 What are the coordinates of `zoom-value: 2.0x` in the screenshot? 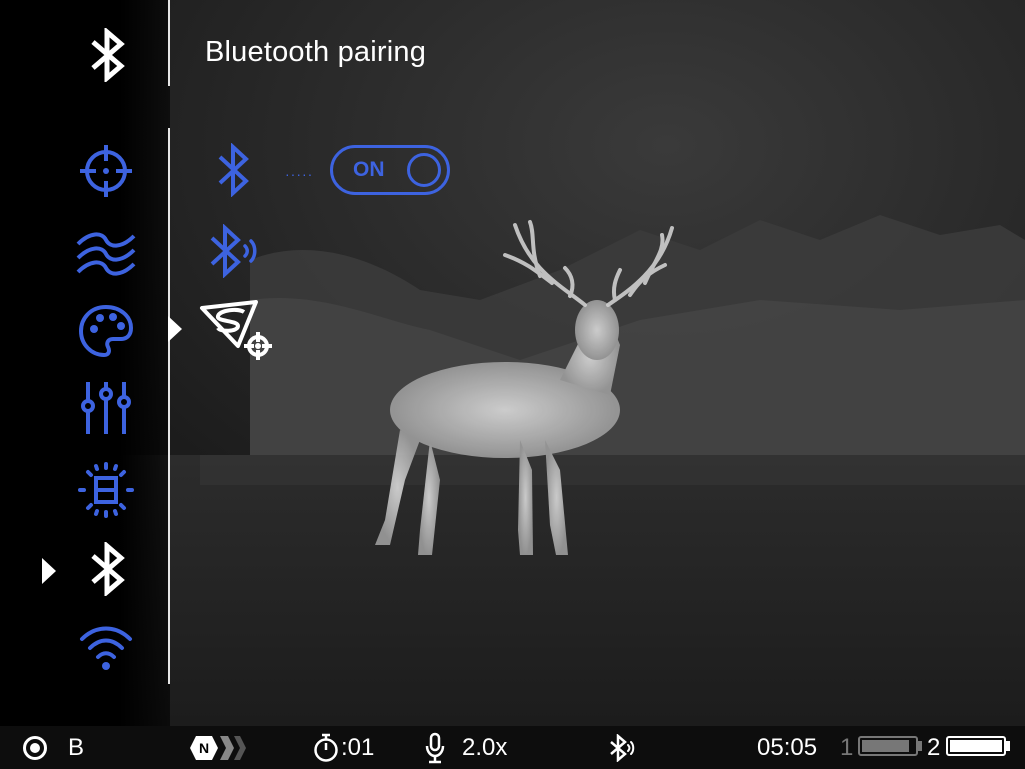 It's located at (485, 747).